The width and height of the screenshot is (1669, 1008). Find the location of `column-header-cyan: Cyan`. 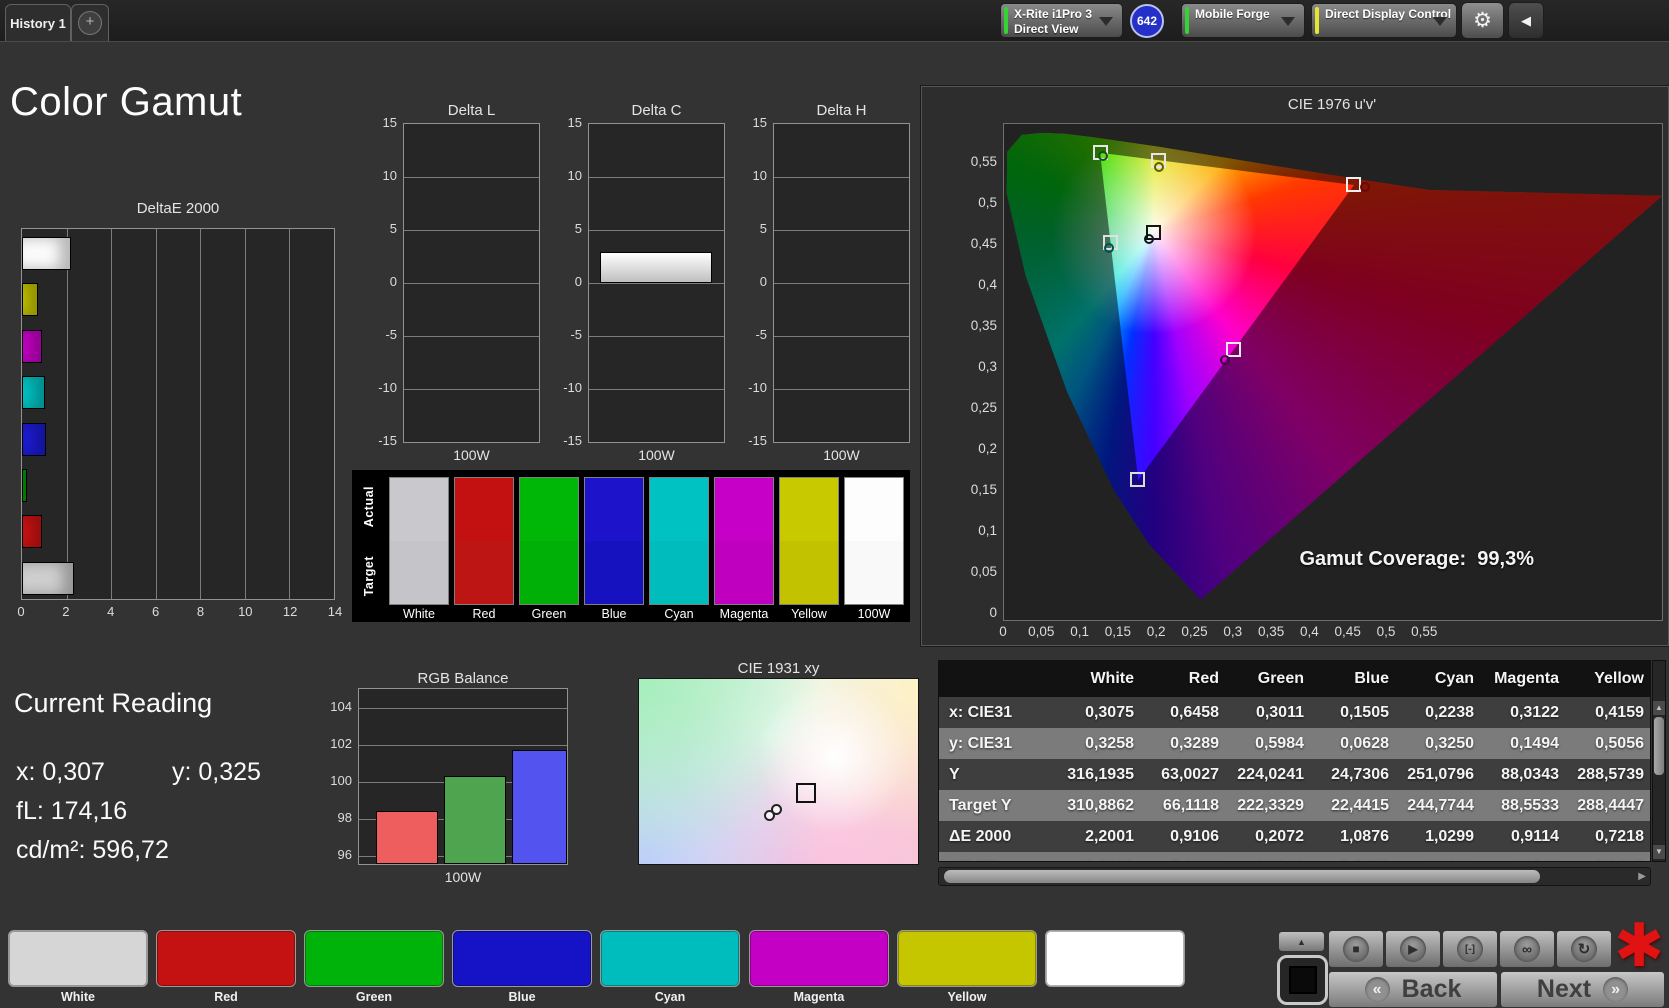

column-header-cyan: Cyan is located at coordinates (1443, 679).